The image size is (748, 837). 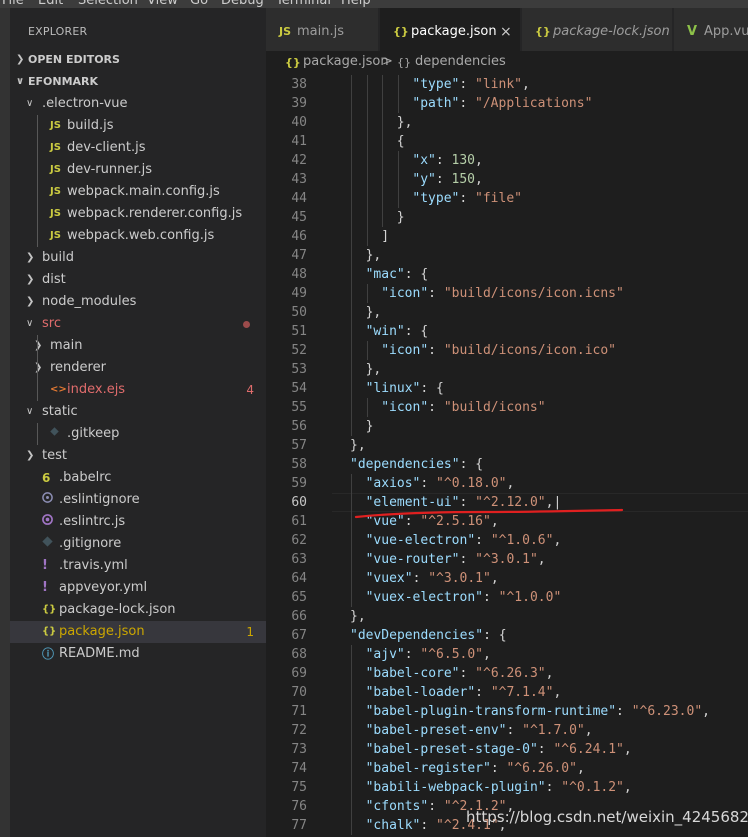 What do you see at coordinates (447, 160) in the screenshot?
I see `code-text: "x": 130,` at bounding box center [447, 160].